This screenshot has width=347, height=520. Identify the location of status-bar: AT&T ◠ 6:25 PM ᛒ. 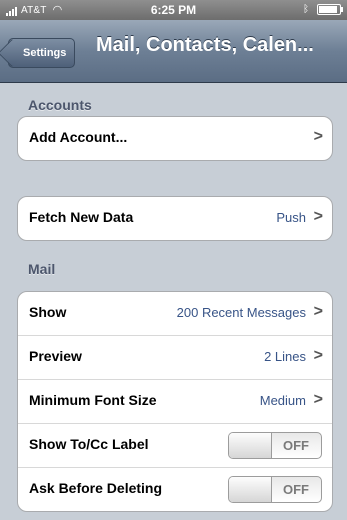
(173, 10).